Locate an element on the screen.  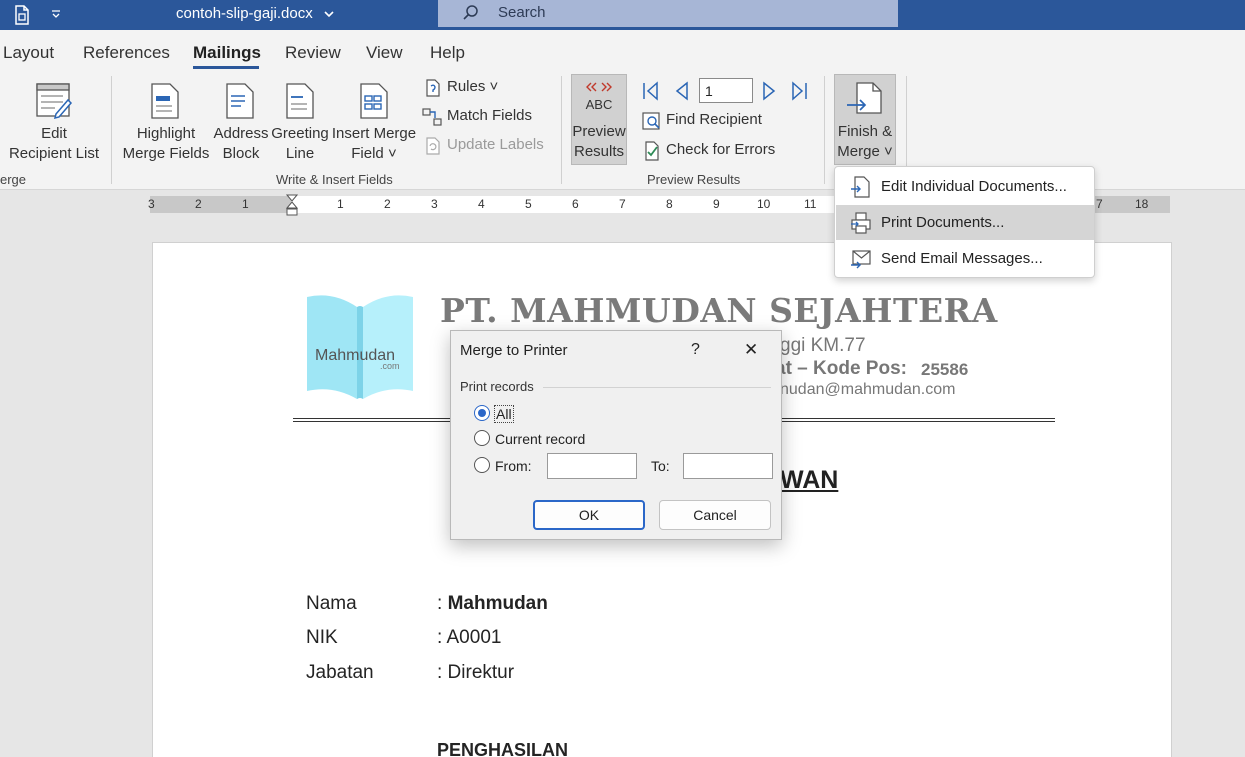
check-errors-label: Check for Errors is located at coordinates (721, 149).